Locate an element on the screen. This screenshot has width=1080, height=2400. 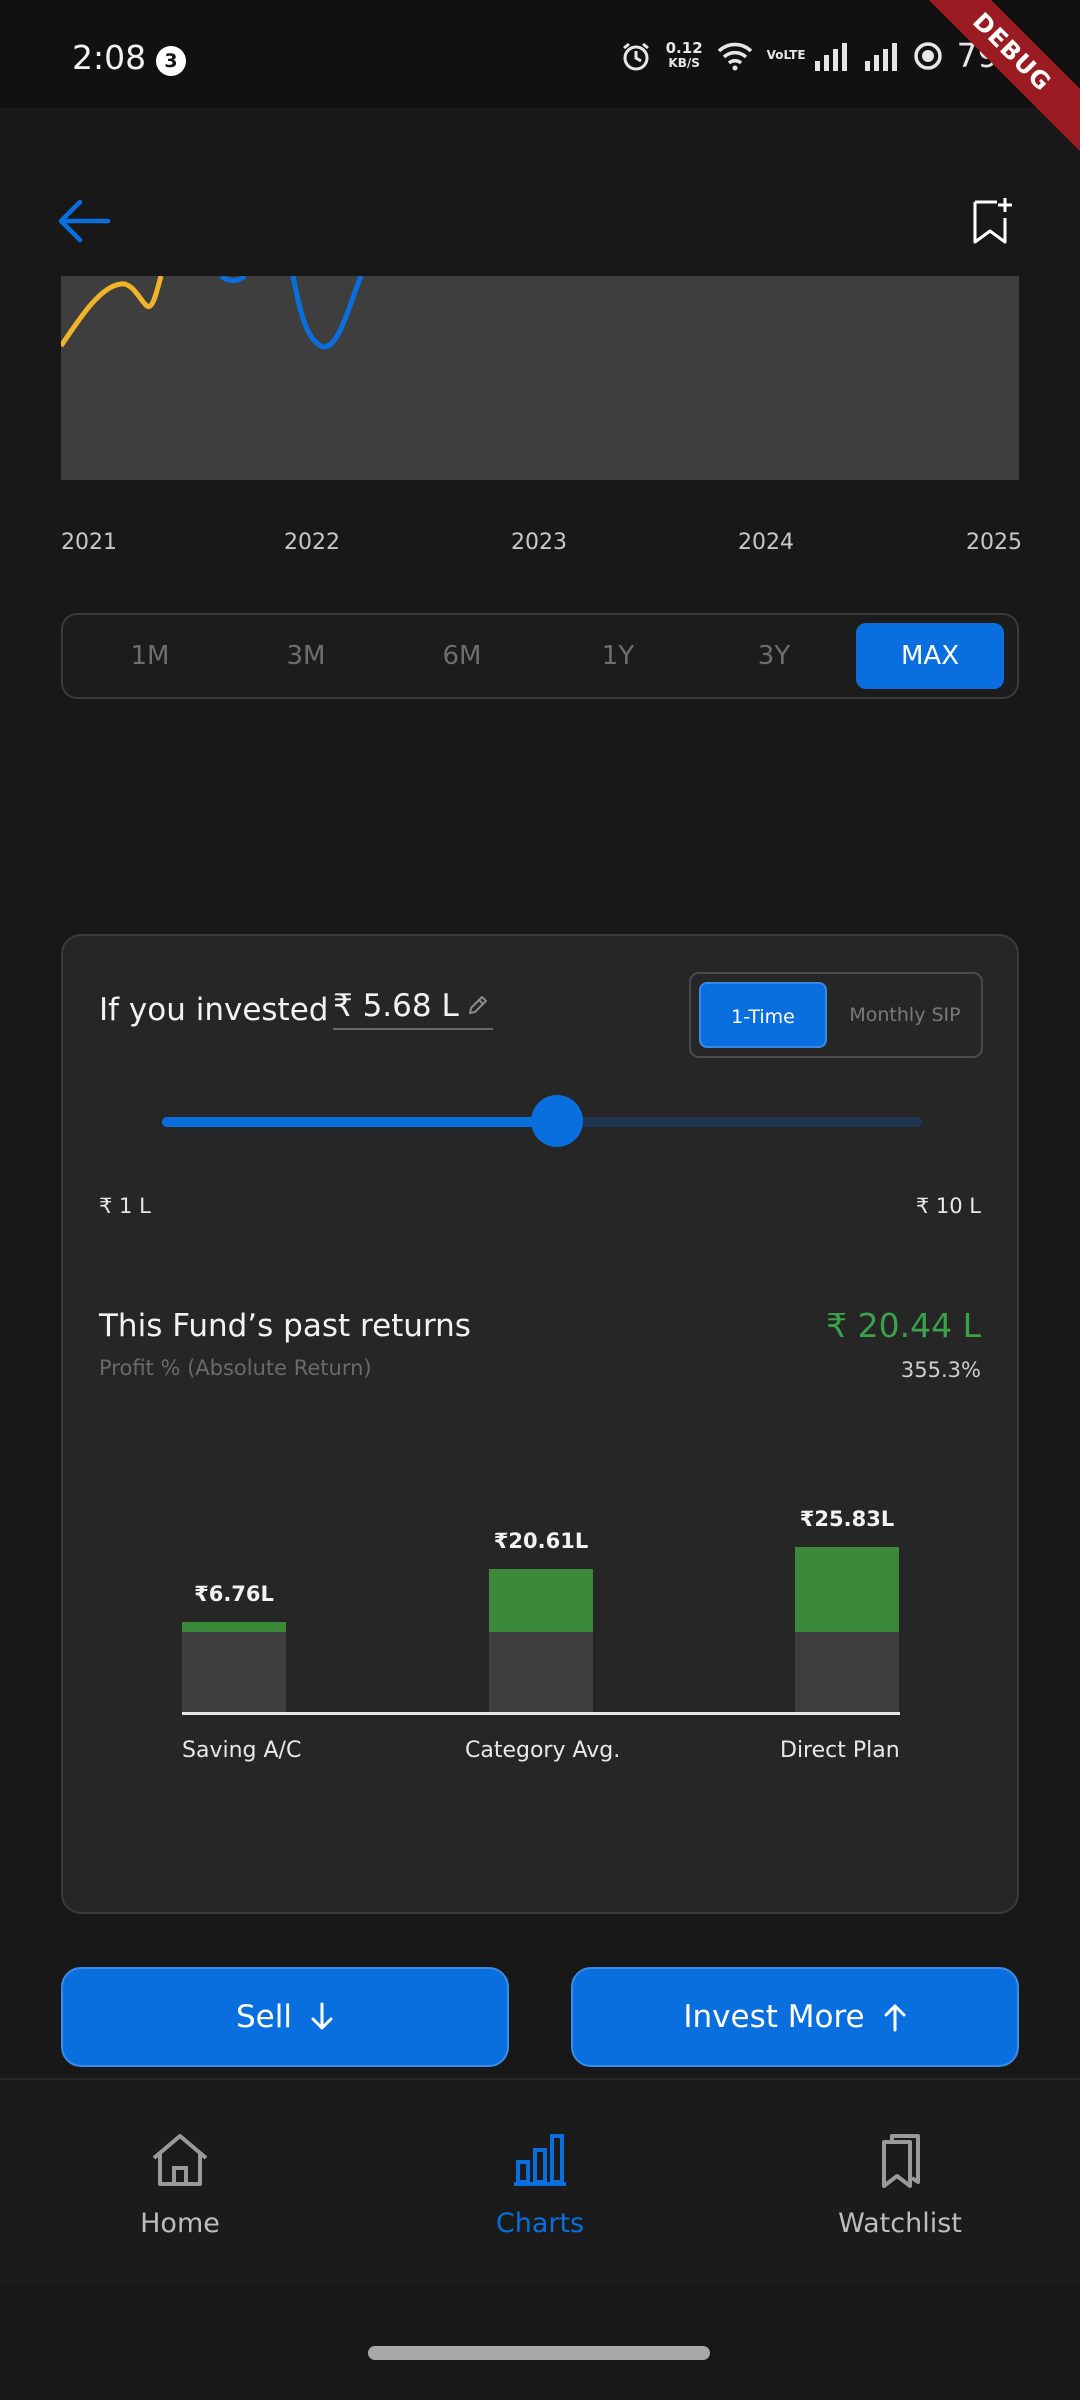
invest-amount-field: ₹ 5.68 L is located at coordinates (413, 1008).